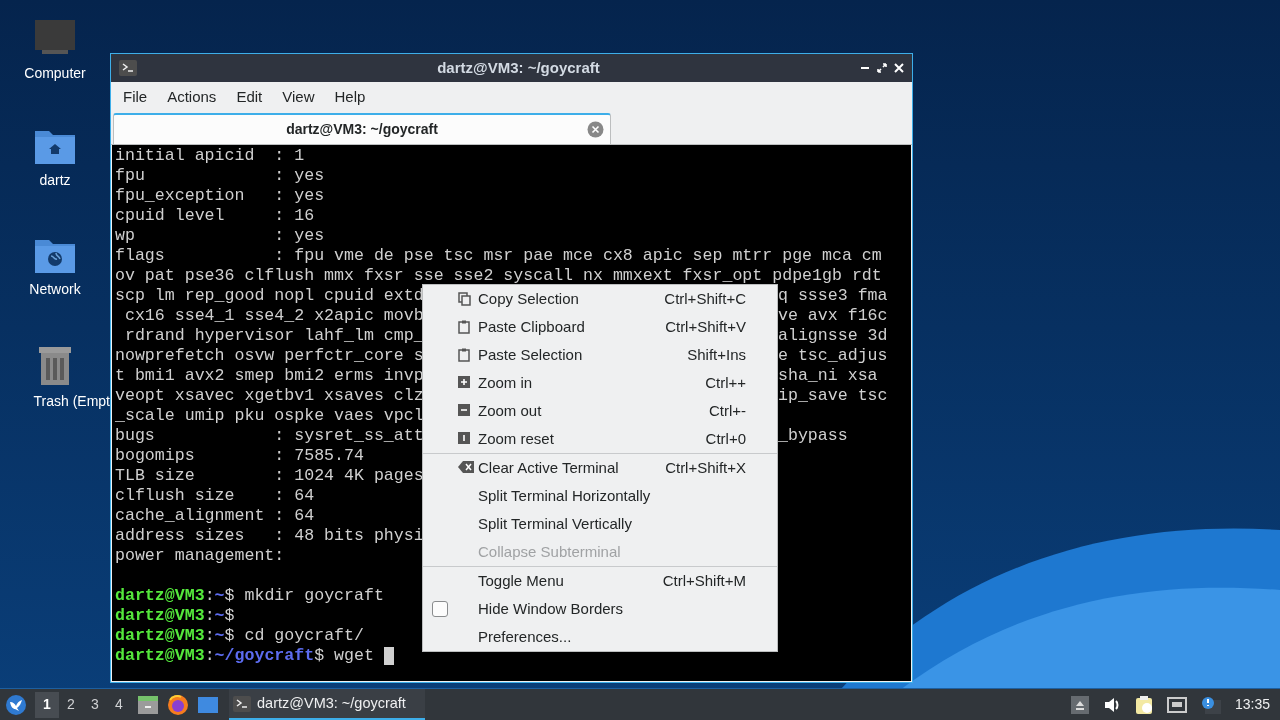 The height and width of the screenshot is (720, 1280). What do you see at coordinates (362, 128) in the screenshot?
I see `tab: dartz@VM3: ~/goycraft` at bounding box center [362, 128].